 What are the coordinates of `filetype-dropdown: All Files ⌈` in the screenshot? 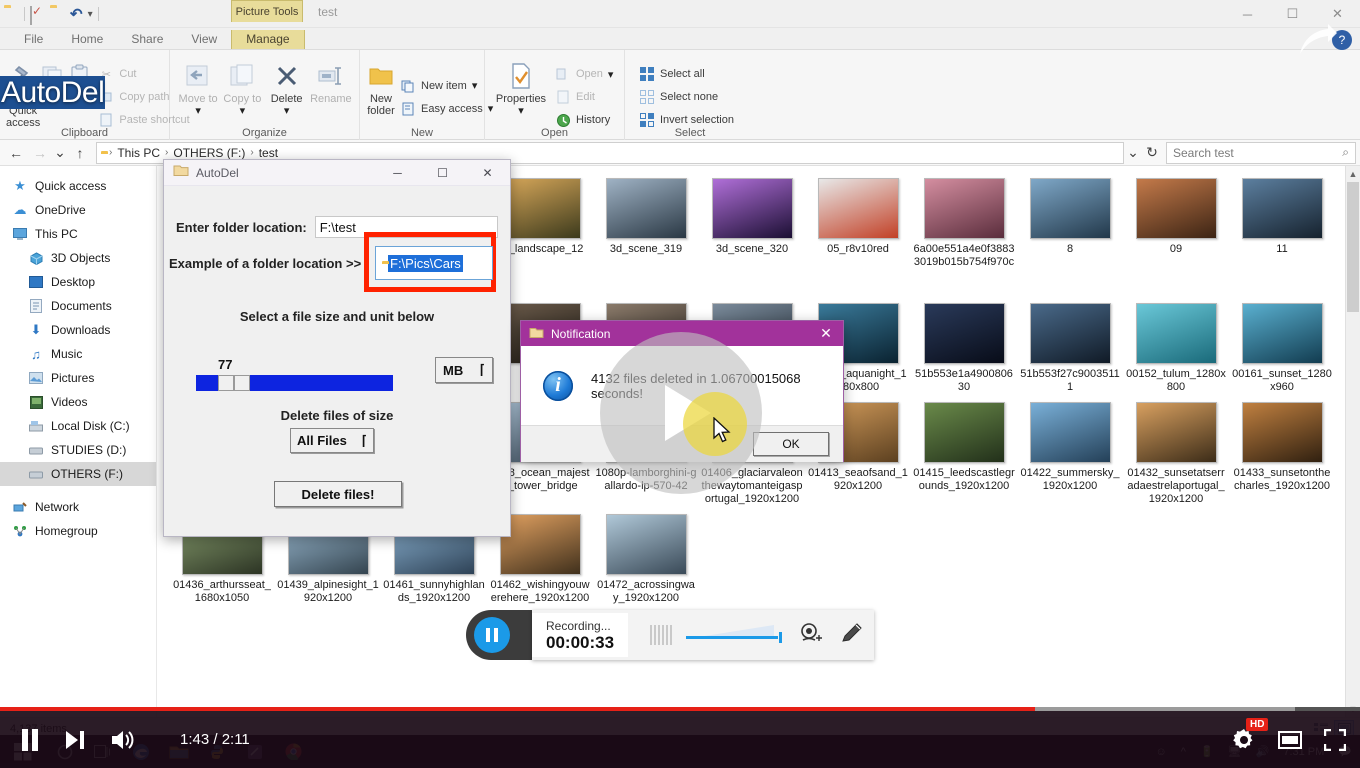 It's located at (332, 440).